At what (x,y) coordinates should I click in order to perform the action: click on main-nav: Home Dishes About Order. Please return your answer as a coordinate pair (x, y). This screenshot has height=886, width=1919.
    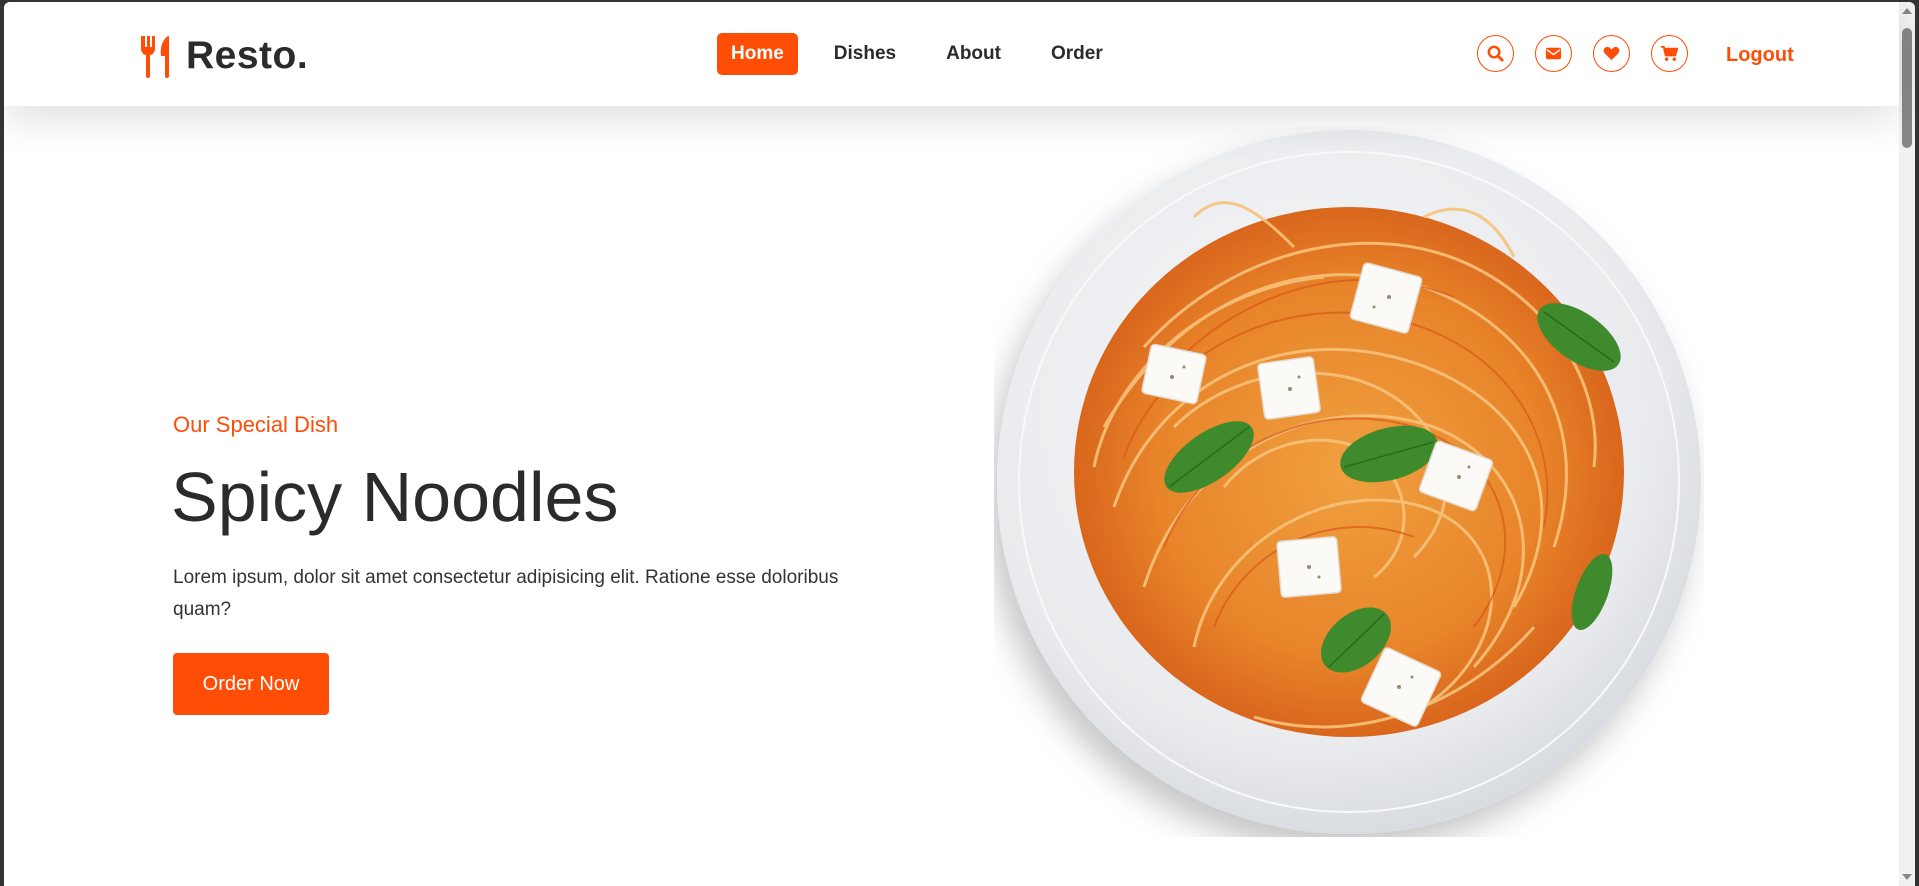
    Looking at the image, I should click on (923, 54).